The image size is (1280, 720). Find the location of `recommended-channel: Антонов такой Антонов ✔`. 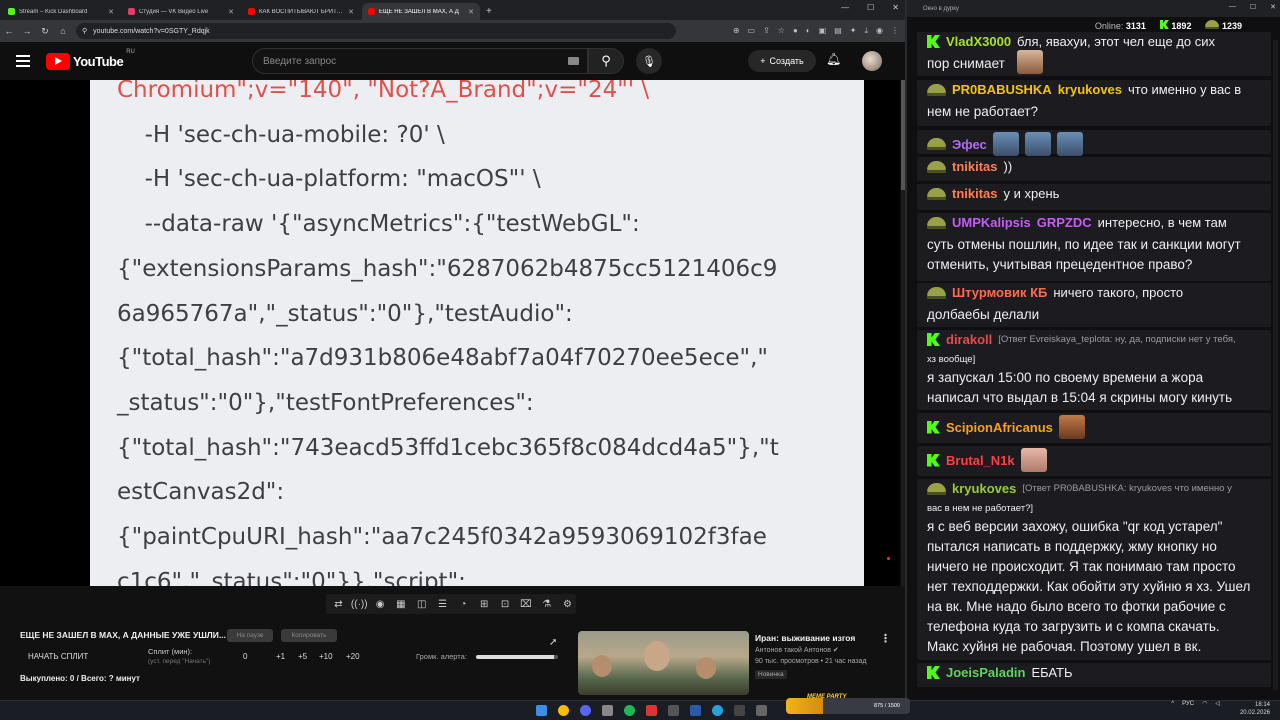

recommended-channel: Антонов такой Антонов ✔ is located at coordinates (797, 650).